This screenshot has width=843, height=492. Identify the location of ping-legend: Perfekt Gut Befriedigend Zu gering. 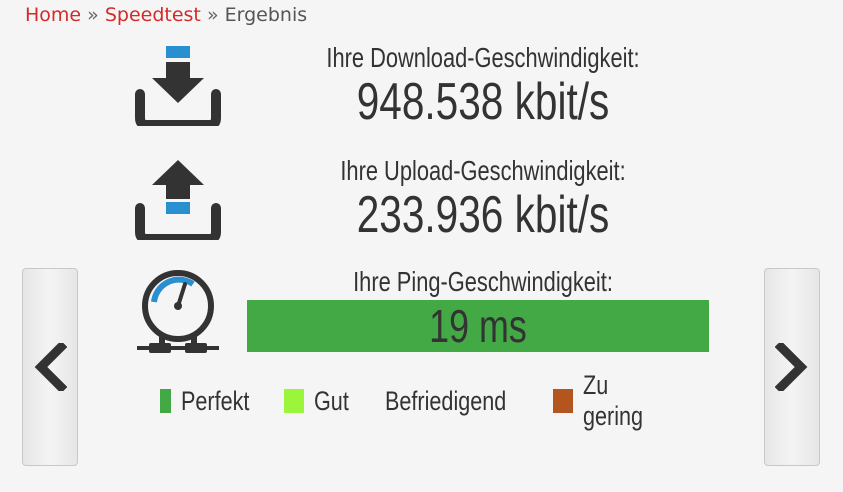
(430, 400).